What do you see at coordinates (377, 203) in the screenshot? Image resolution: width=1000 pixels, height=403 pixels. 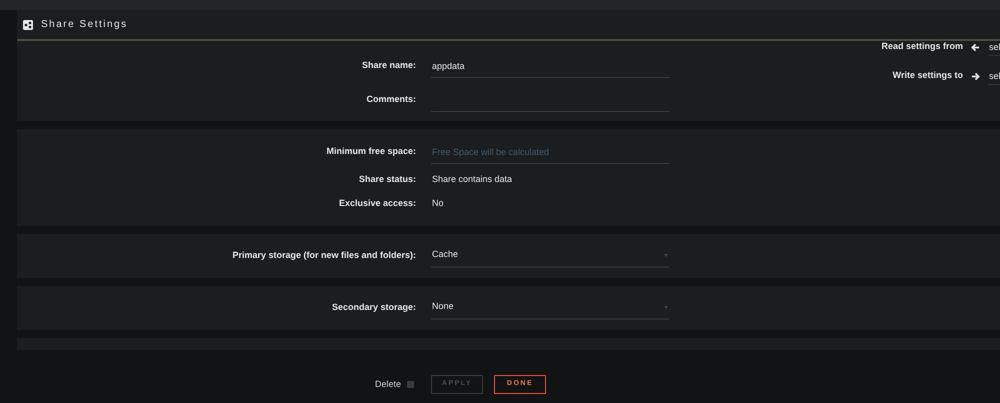 I see `field-label: Exclusive access:` at bounding box center [377, 203].